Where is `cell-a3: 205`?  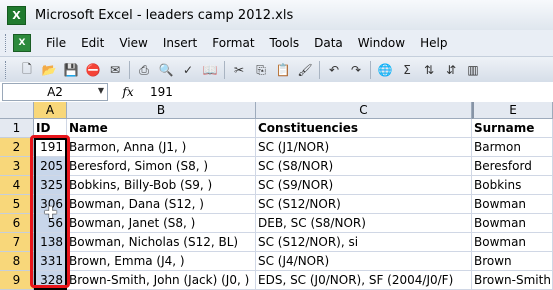
cell-a3: 205 is located at coordinates (50, 166).